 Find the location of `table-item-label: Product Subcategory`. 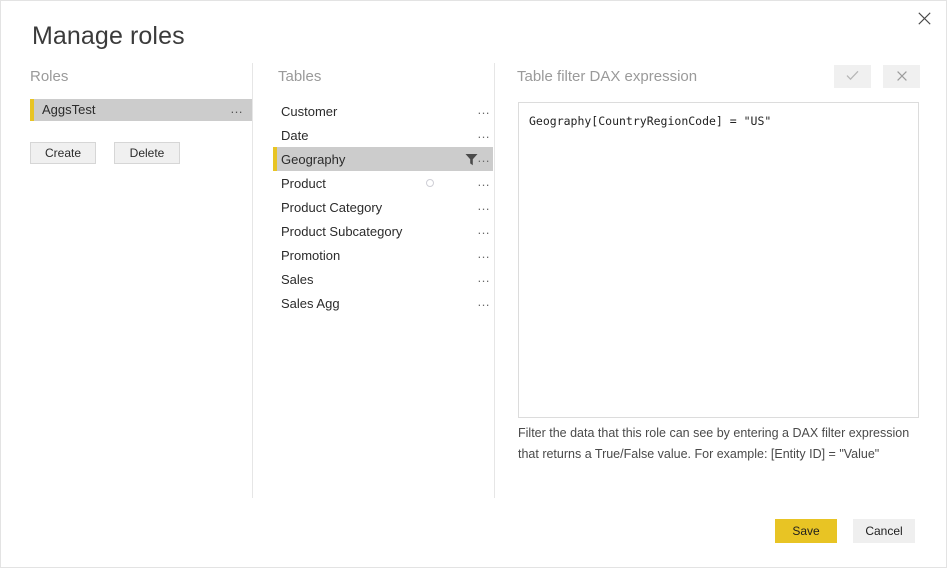

table-item-label: Product Subcategory is located at coordinates (342, 231).